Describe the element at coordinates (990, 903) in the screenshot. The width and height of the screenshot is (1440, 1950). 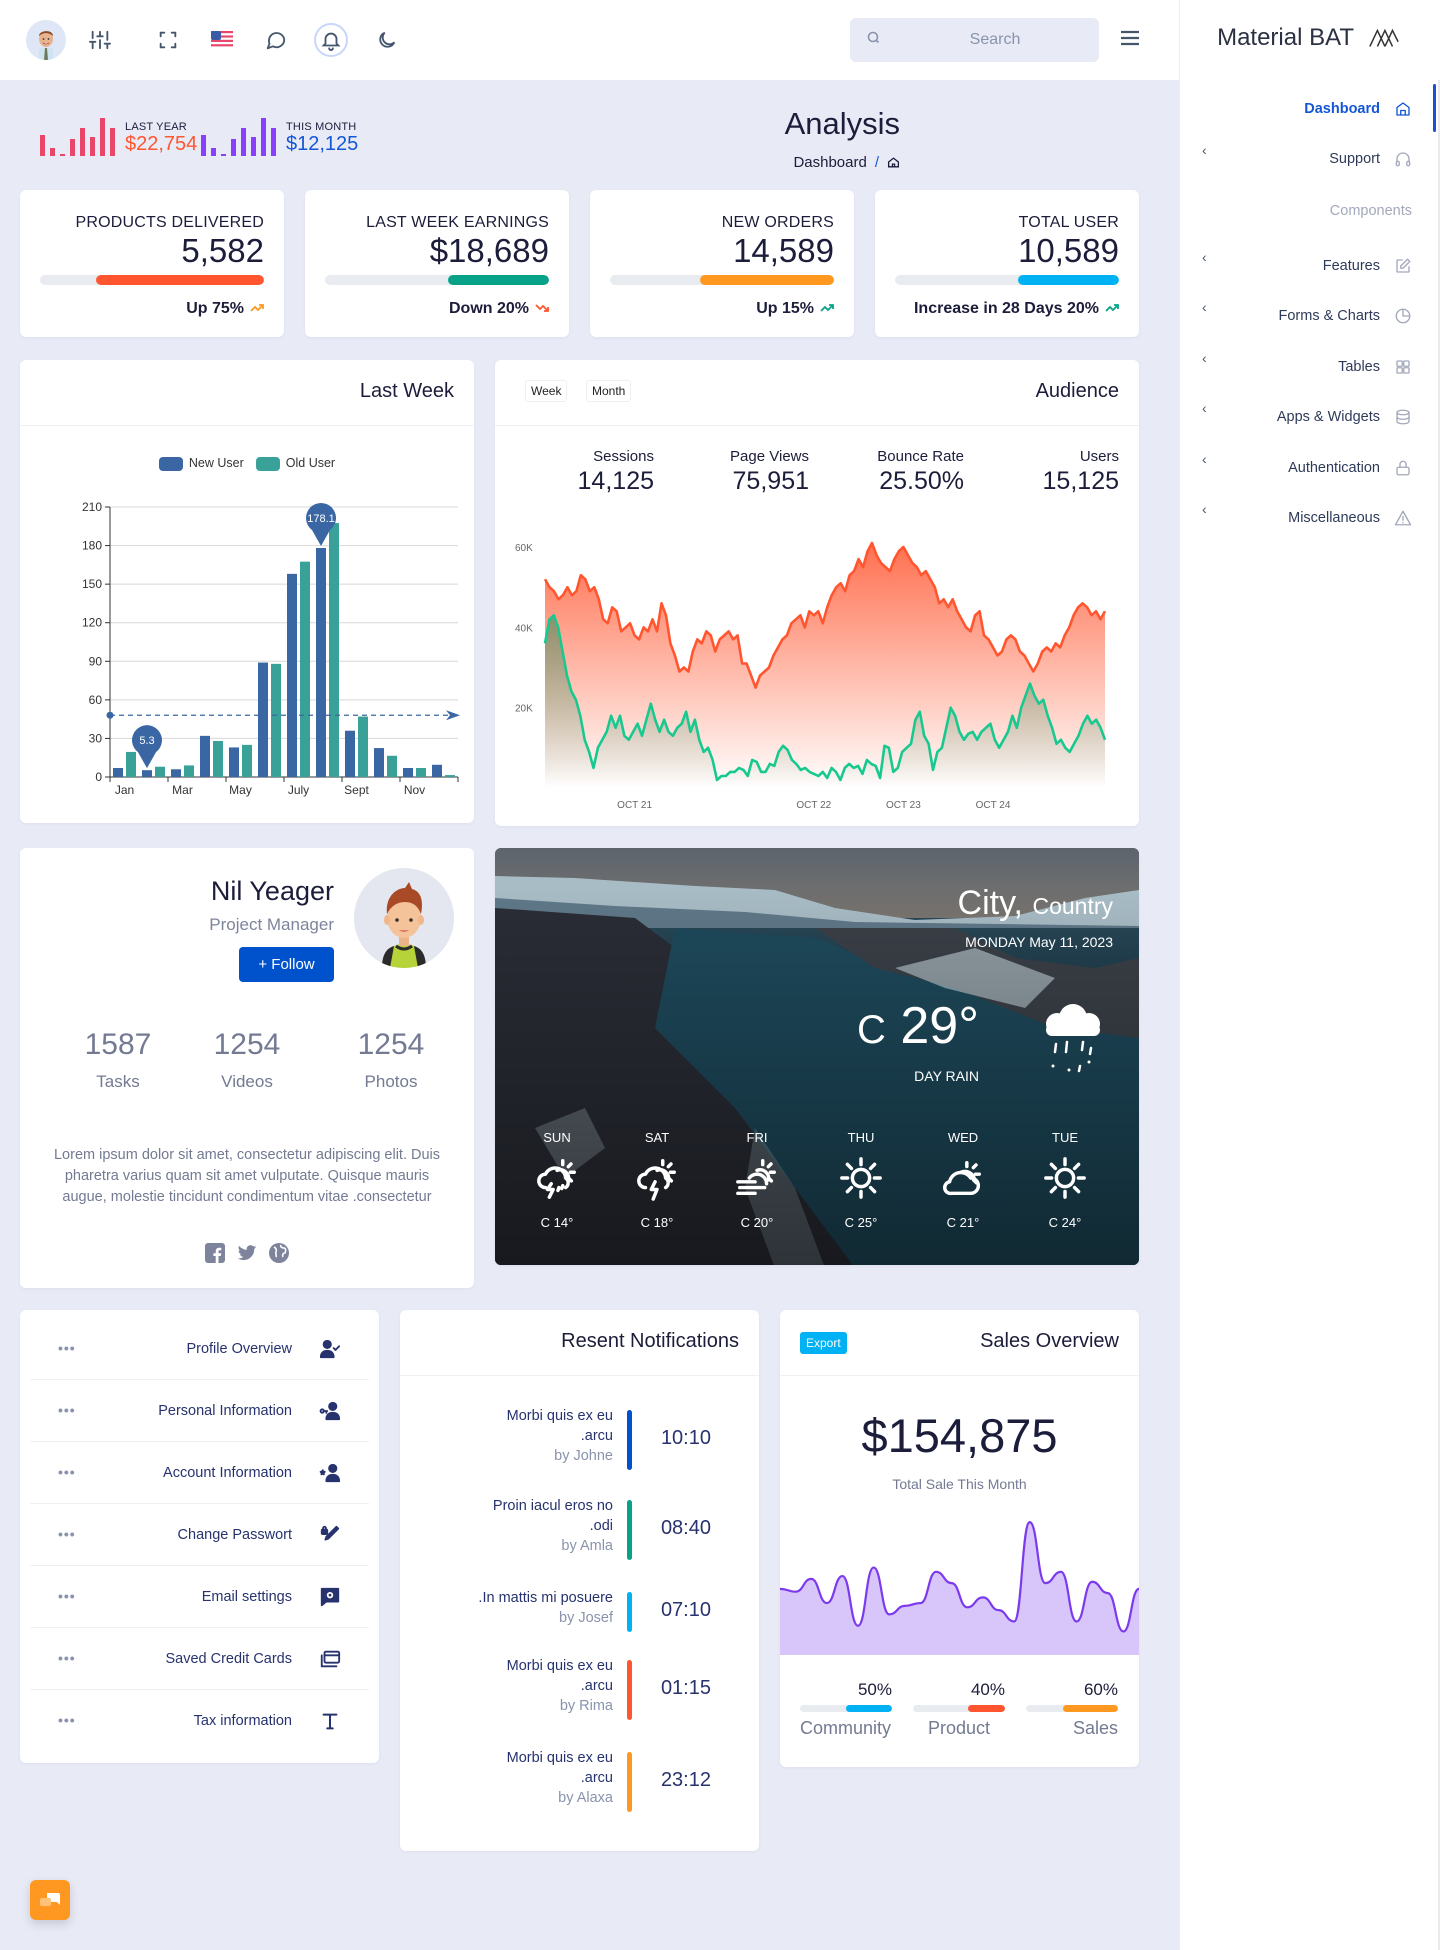
I see `weather-city: City,` at that location.